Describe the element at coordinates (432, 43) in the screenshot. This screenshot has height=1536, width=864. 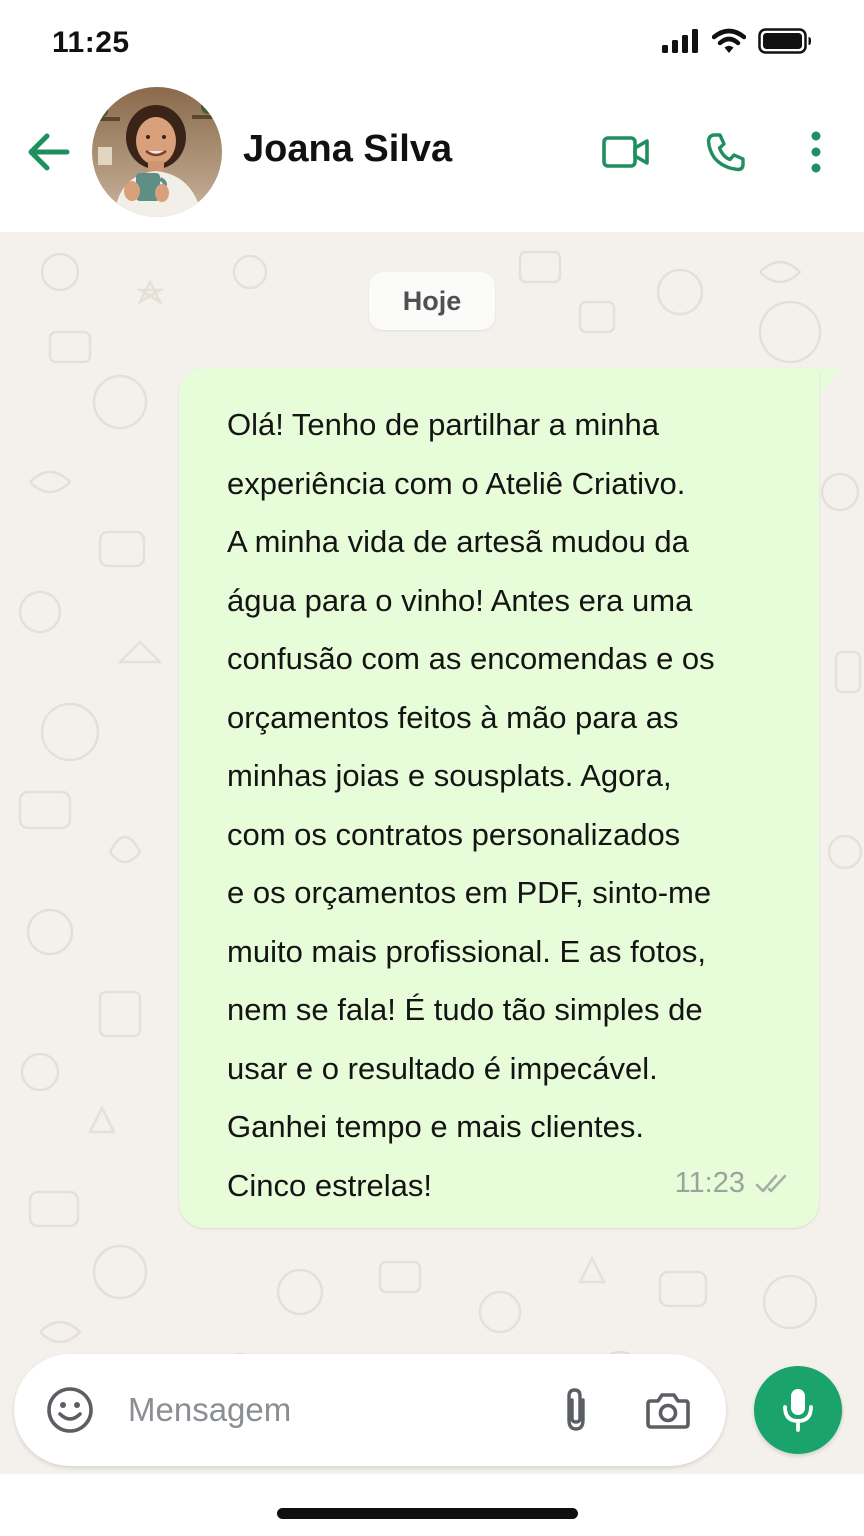
I see `status-bar: 11:25` at that location.